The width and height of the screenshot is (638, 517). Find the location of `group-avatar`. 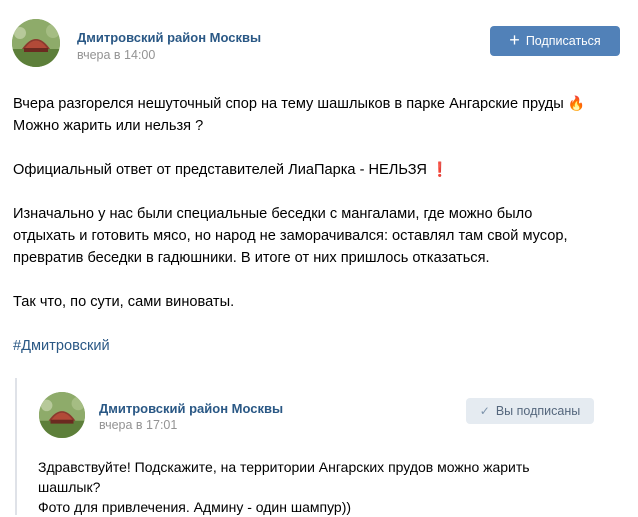

group-avatar is located at coordinates (36, 43).